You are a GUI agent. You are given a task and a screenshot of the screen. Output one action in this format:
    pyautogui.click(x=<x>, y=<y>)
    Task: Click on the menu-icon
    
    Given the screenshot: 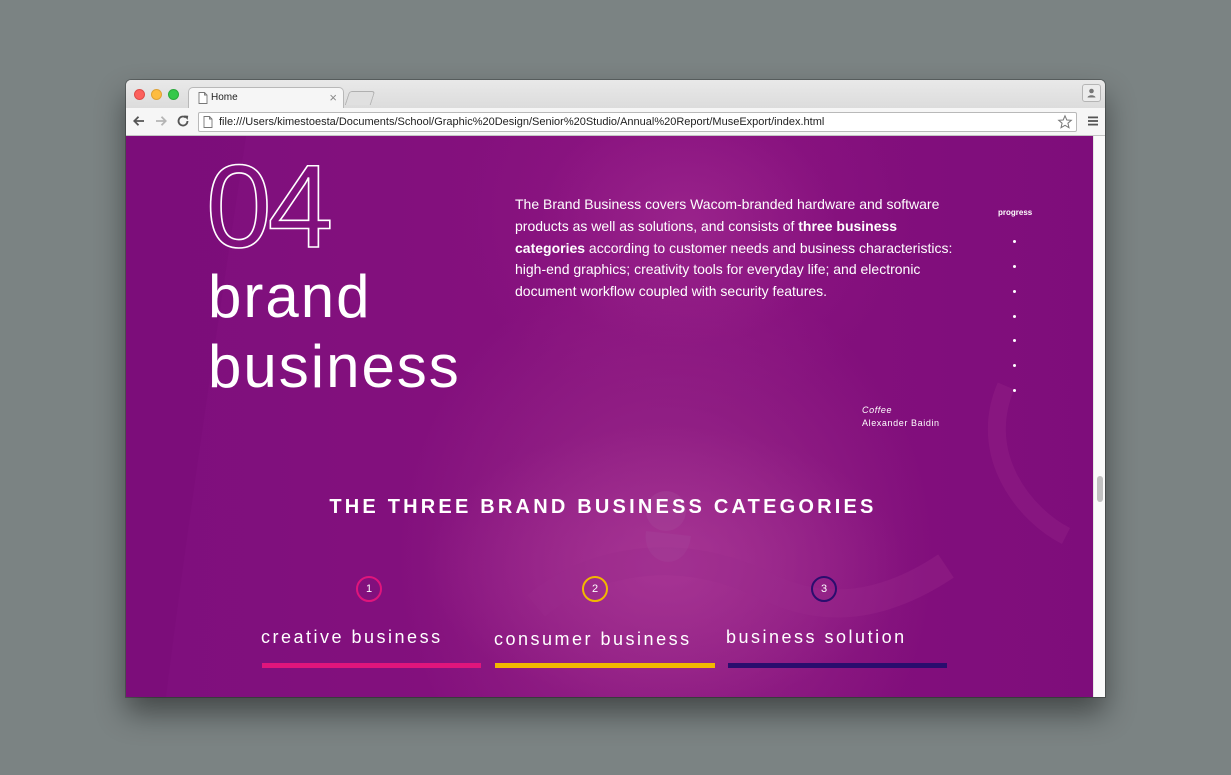 What is the action you would take?
    pyautogui.click(x=1093, y=121)
    